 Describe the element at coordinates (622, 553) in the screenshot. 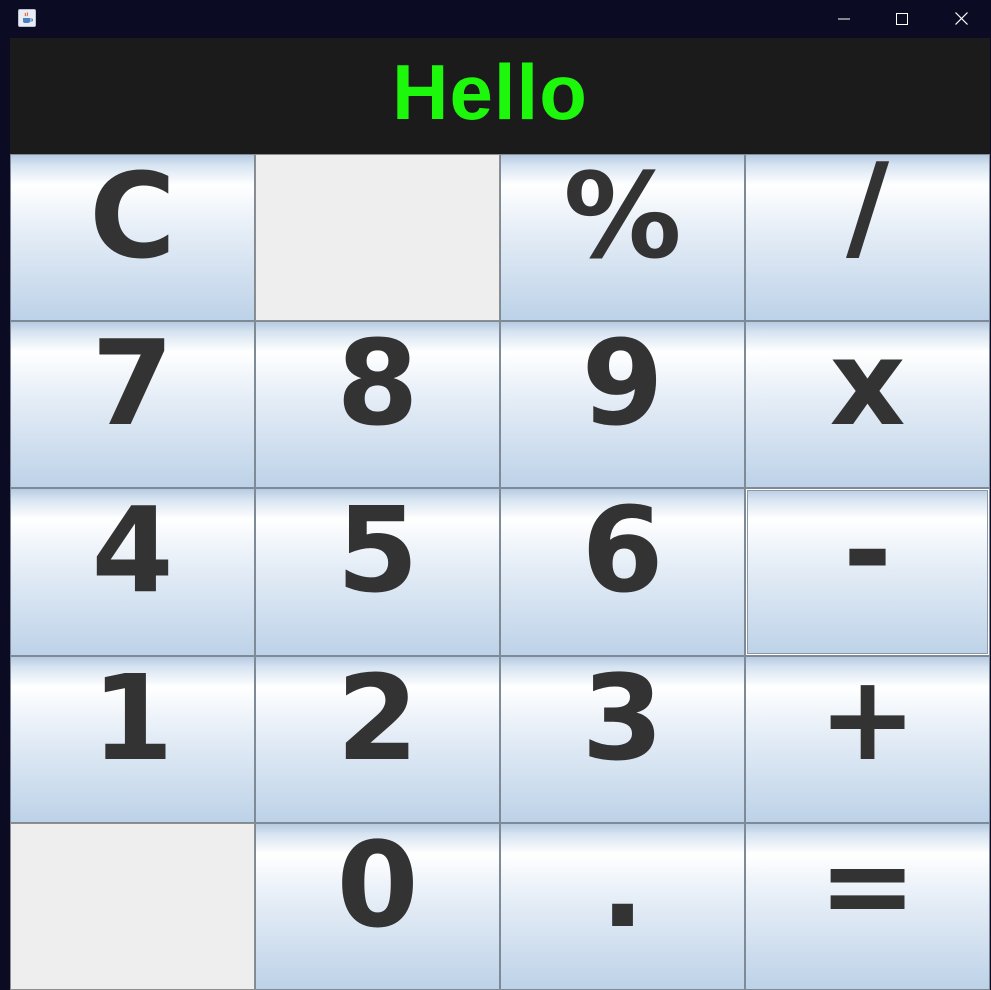

I see `key-label: 6` at that location.